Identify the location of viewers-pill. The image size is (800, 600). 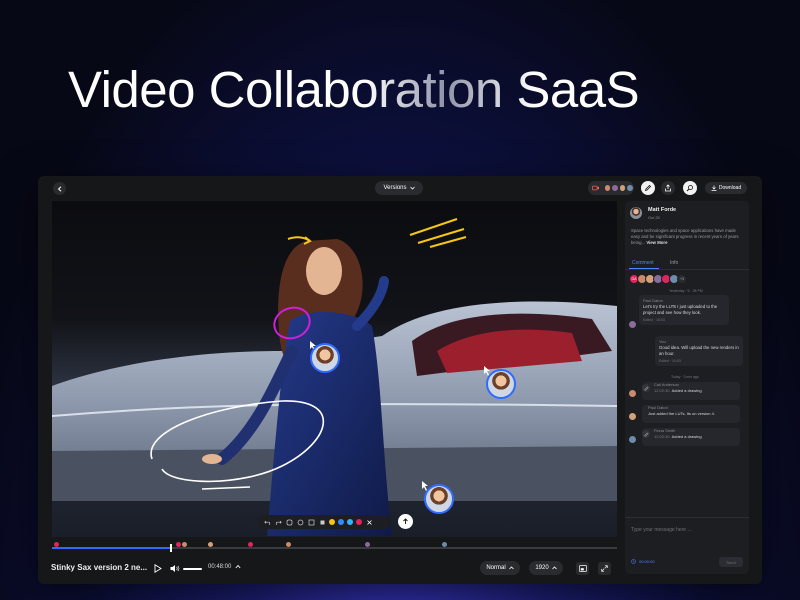
(611, 188).